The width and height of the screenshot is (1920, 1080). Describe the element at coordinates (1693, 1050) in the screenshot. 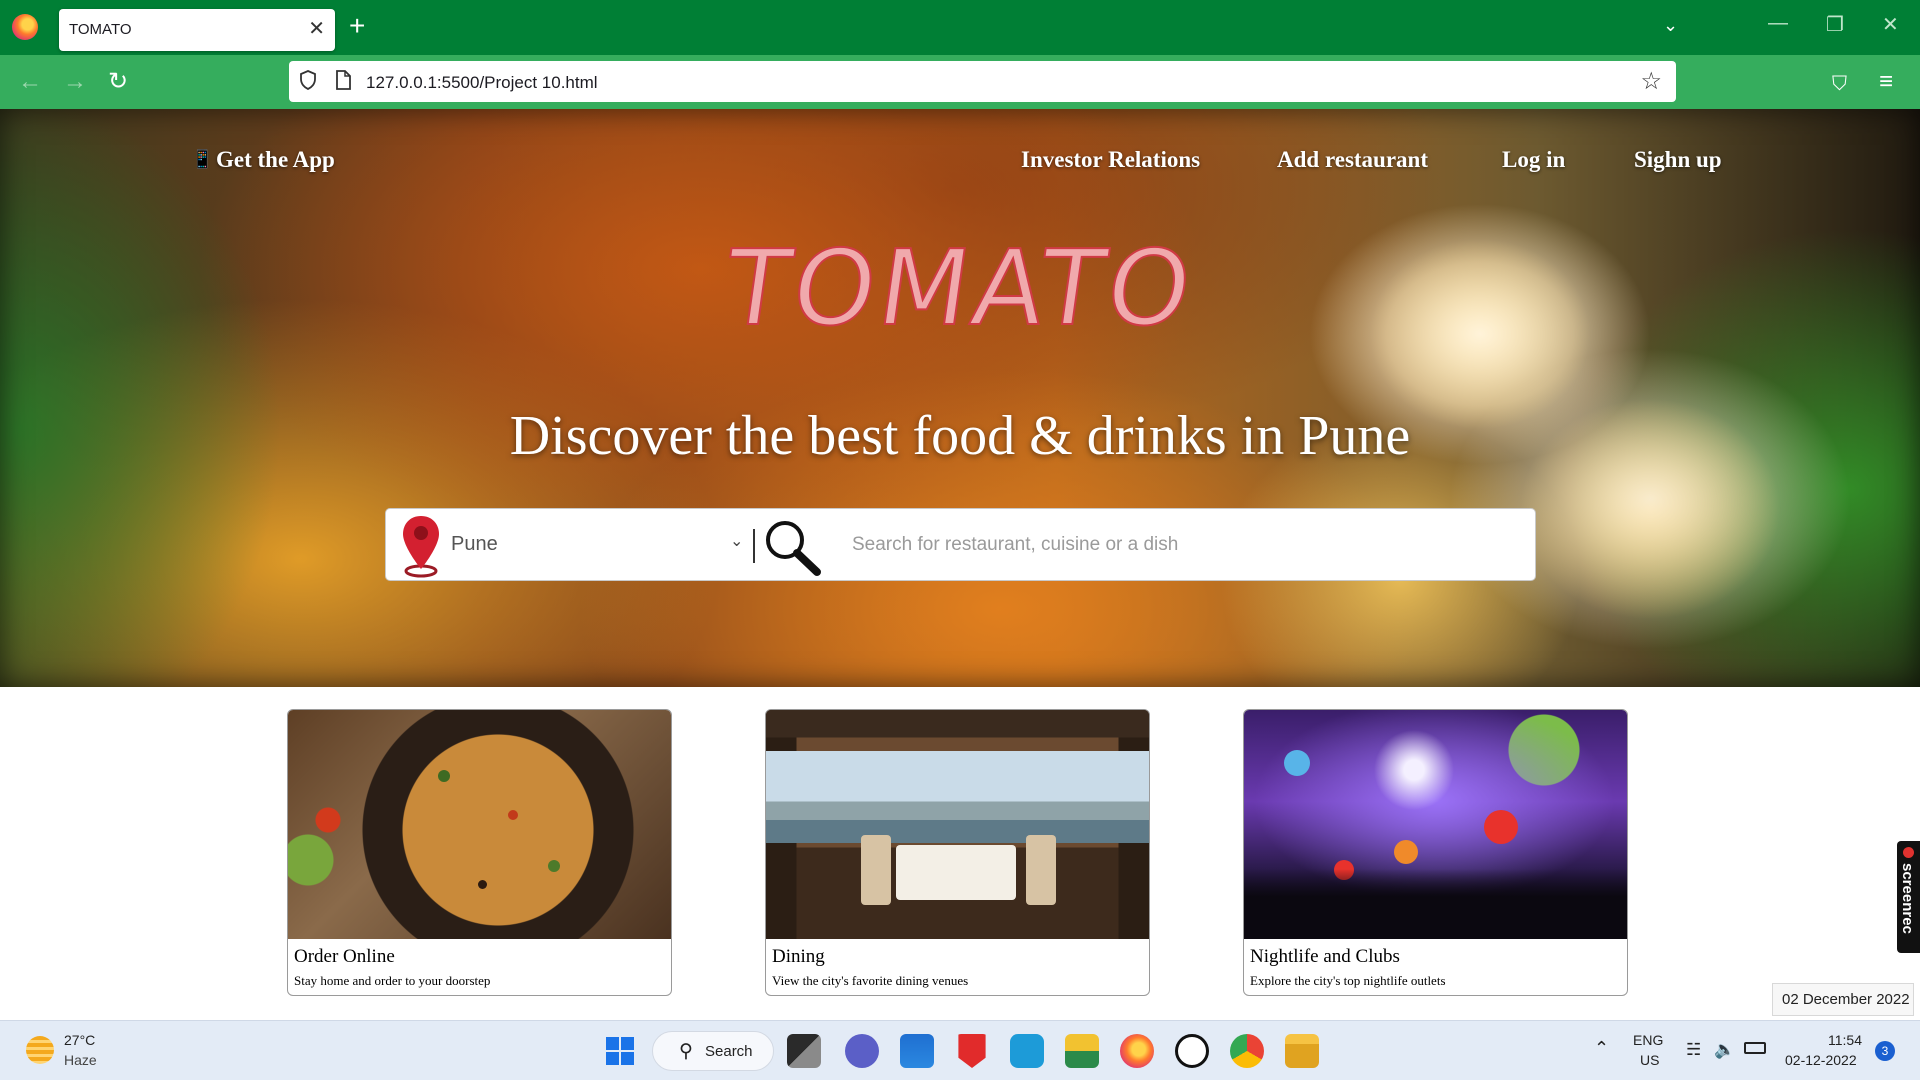

I see `wifi-icon: ☵` at that location.